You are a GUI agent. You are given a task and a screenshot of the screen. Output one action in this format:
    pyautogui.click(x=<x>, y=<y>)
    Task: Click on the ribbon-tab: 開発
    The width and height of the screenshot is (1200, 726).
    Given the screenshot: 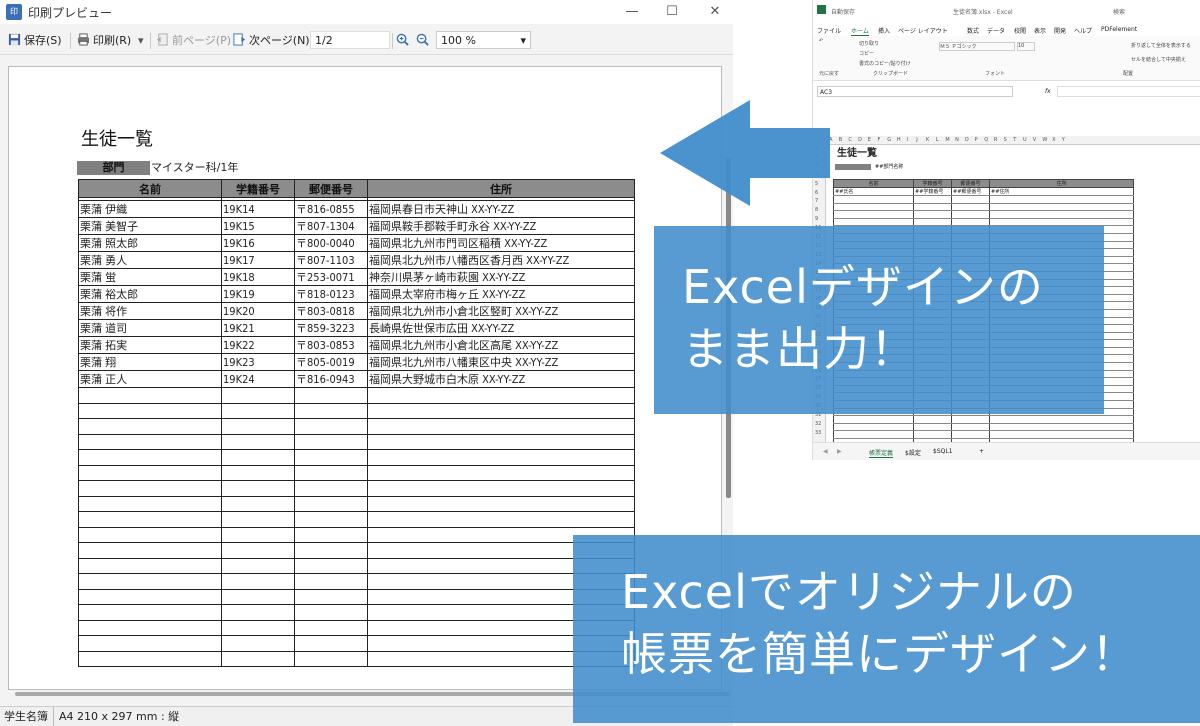 What is the action you would take?
    pyautogui.click(x=1060, y=30)
    